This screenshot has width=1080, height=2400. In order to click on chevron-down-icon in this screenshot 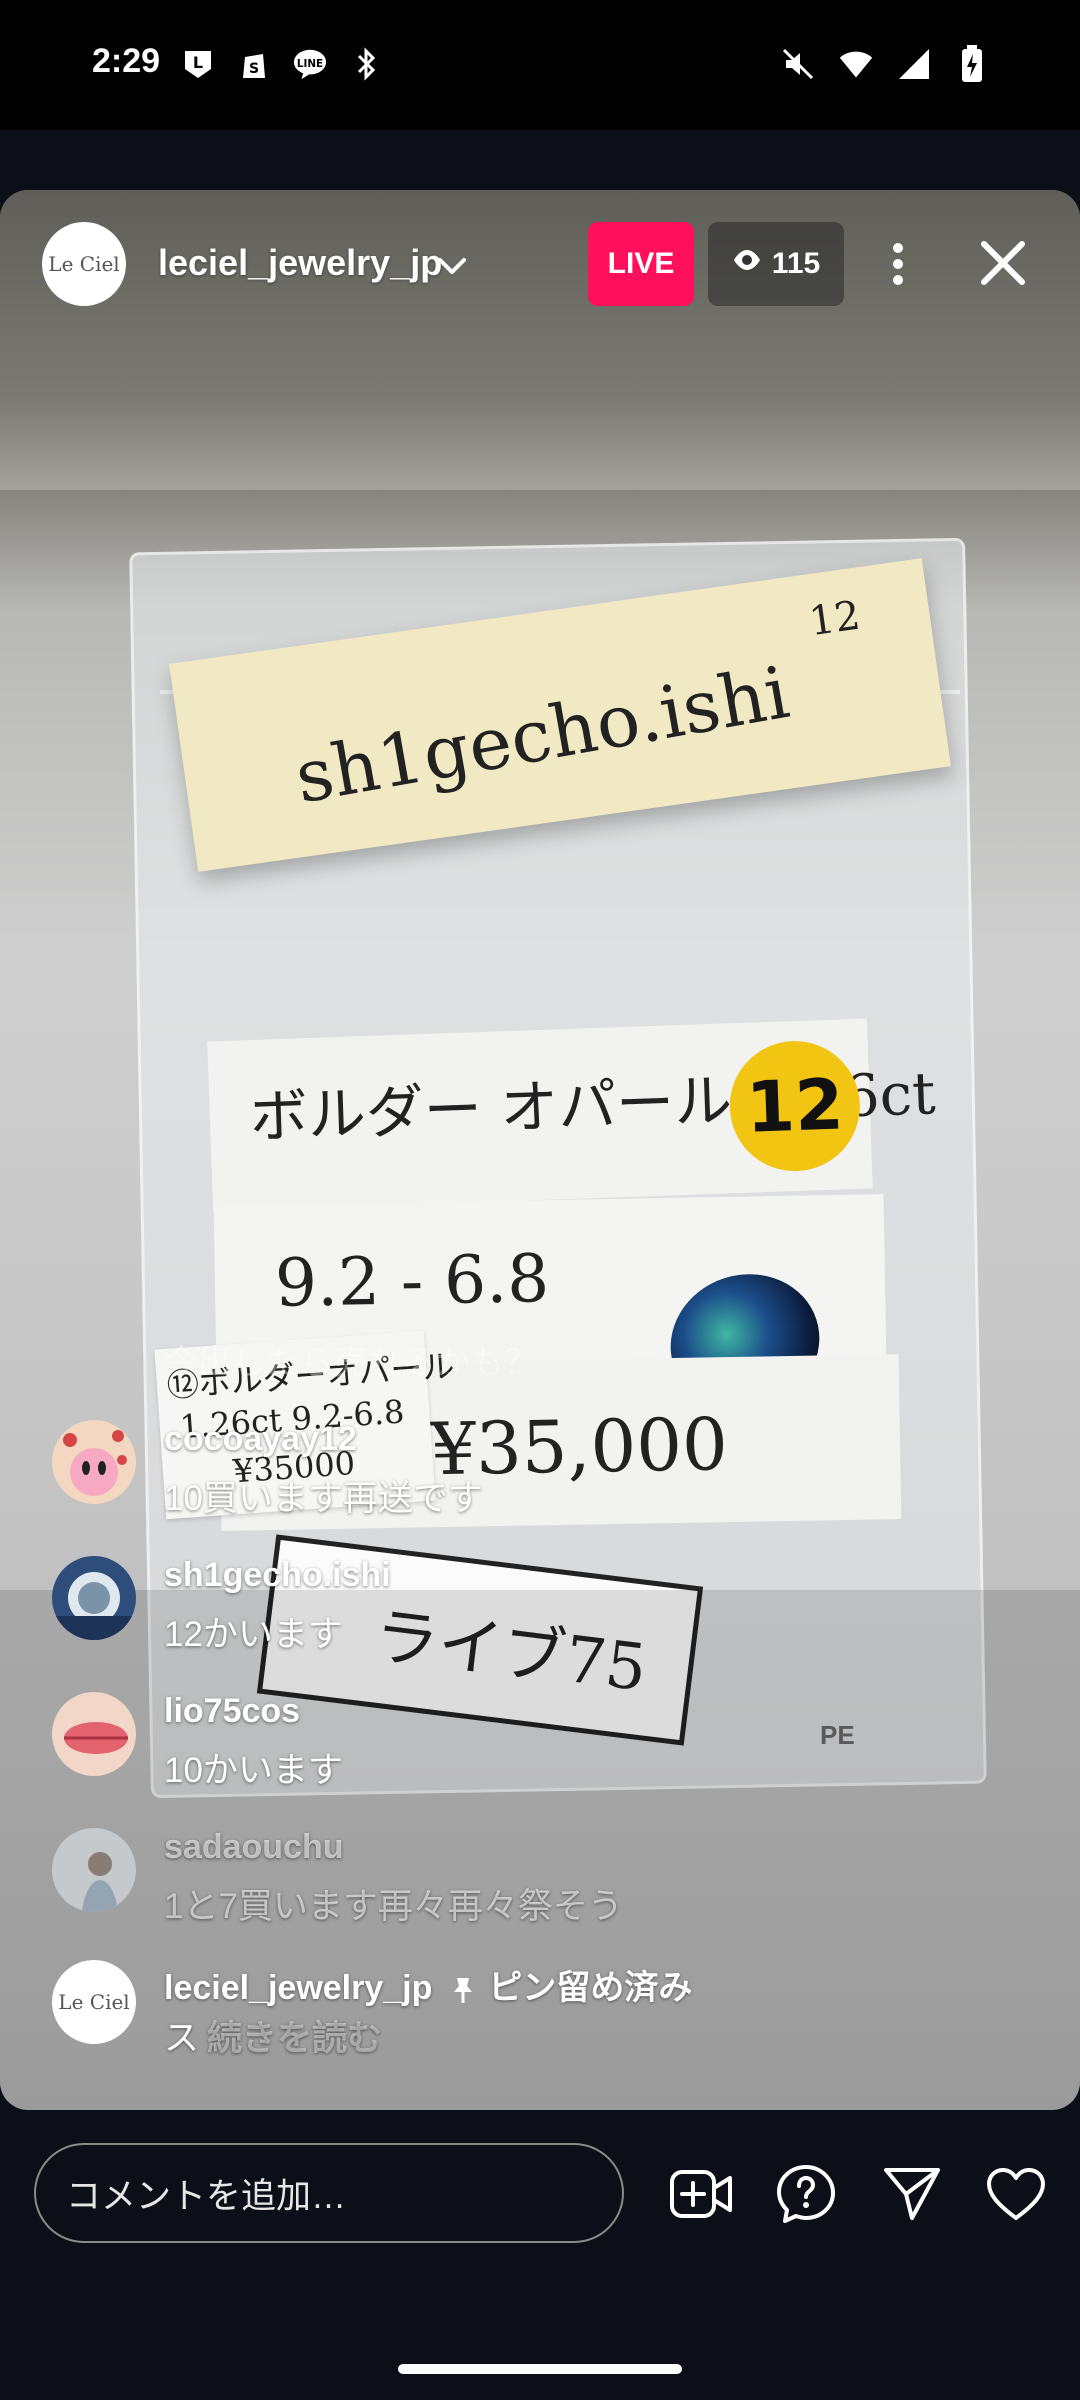, I will do `click(452, 266)`.